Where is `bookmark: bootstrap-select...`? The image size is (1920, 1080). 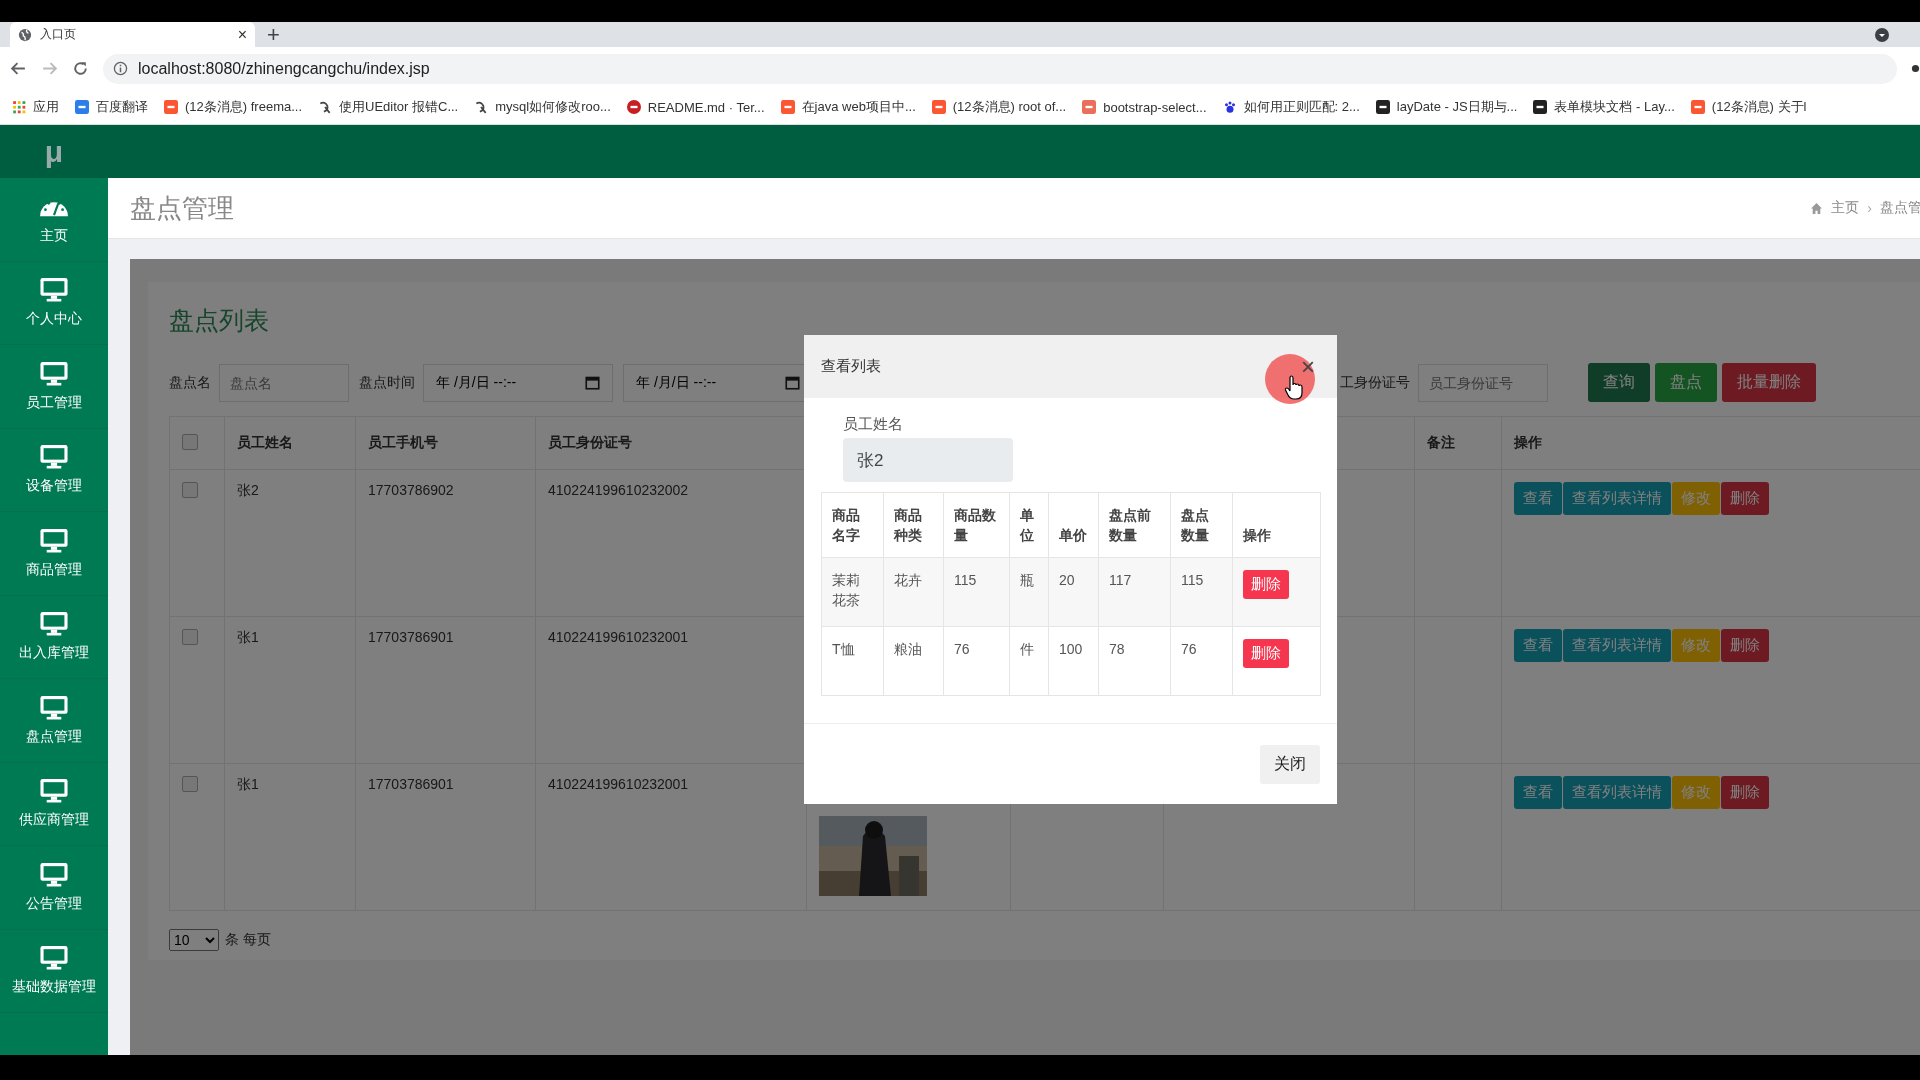 bookmark: bootstrap-select... is located at coordinates (1144, 107).